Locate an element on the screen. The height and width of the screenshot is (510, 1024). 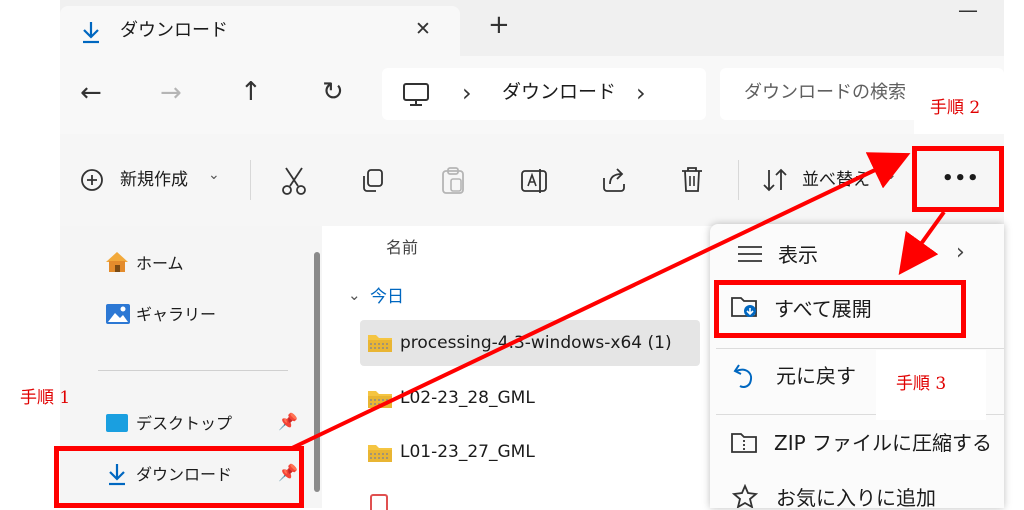
highlight-step1 is located at coordinates (179, 477).